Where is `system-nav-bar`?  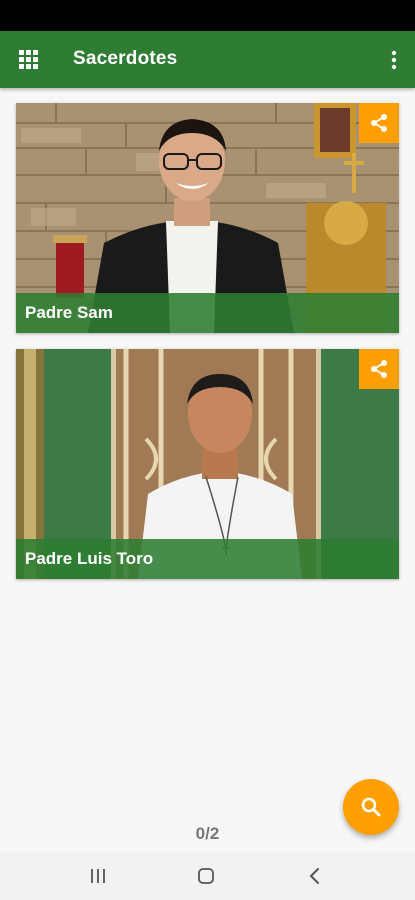
system-nav-bar is located at coordinates (207, 876).